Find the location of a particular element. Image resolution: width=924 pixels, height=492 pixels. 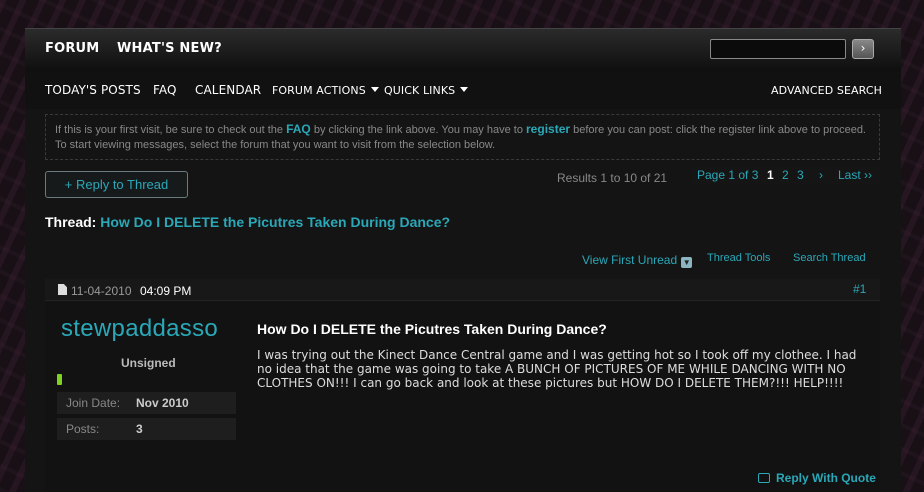

search-thread-menu: Search Thread is located at coordinates (829, 258).